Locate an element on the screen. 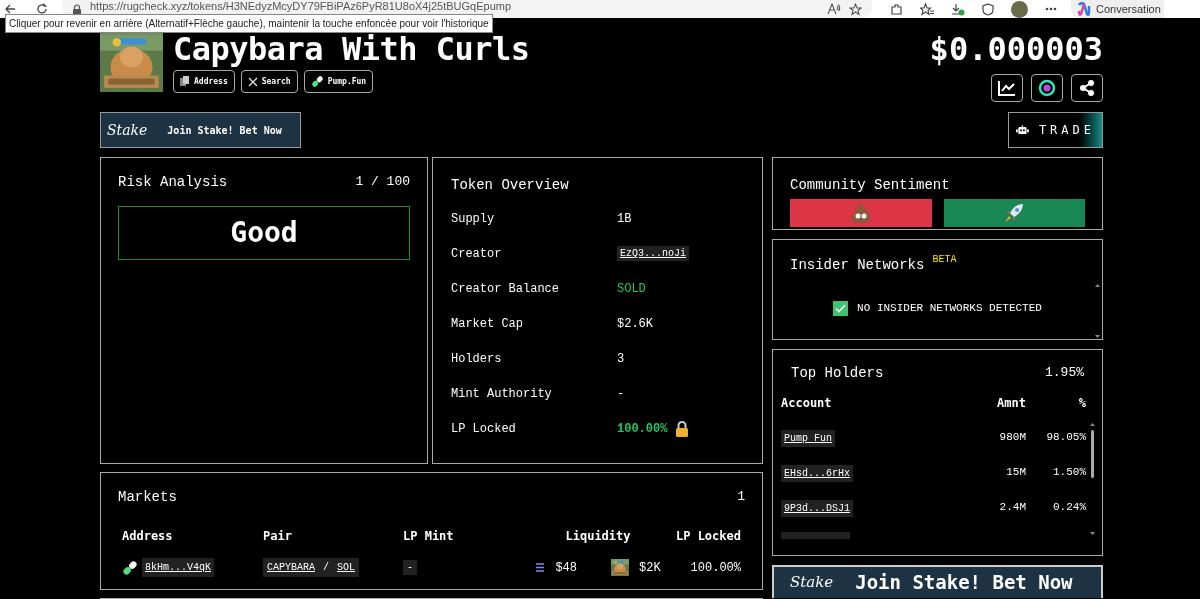 This screenshot has width=1200, height=599. copy-icon is located at coordinates (185, 81).